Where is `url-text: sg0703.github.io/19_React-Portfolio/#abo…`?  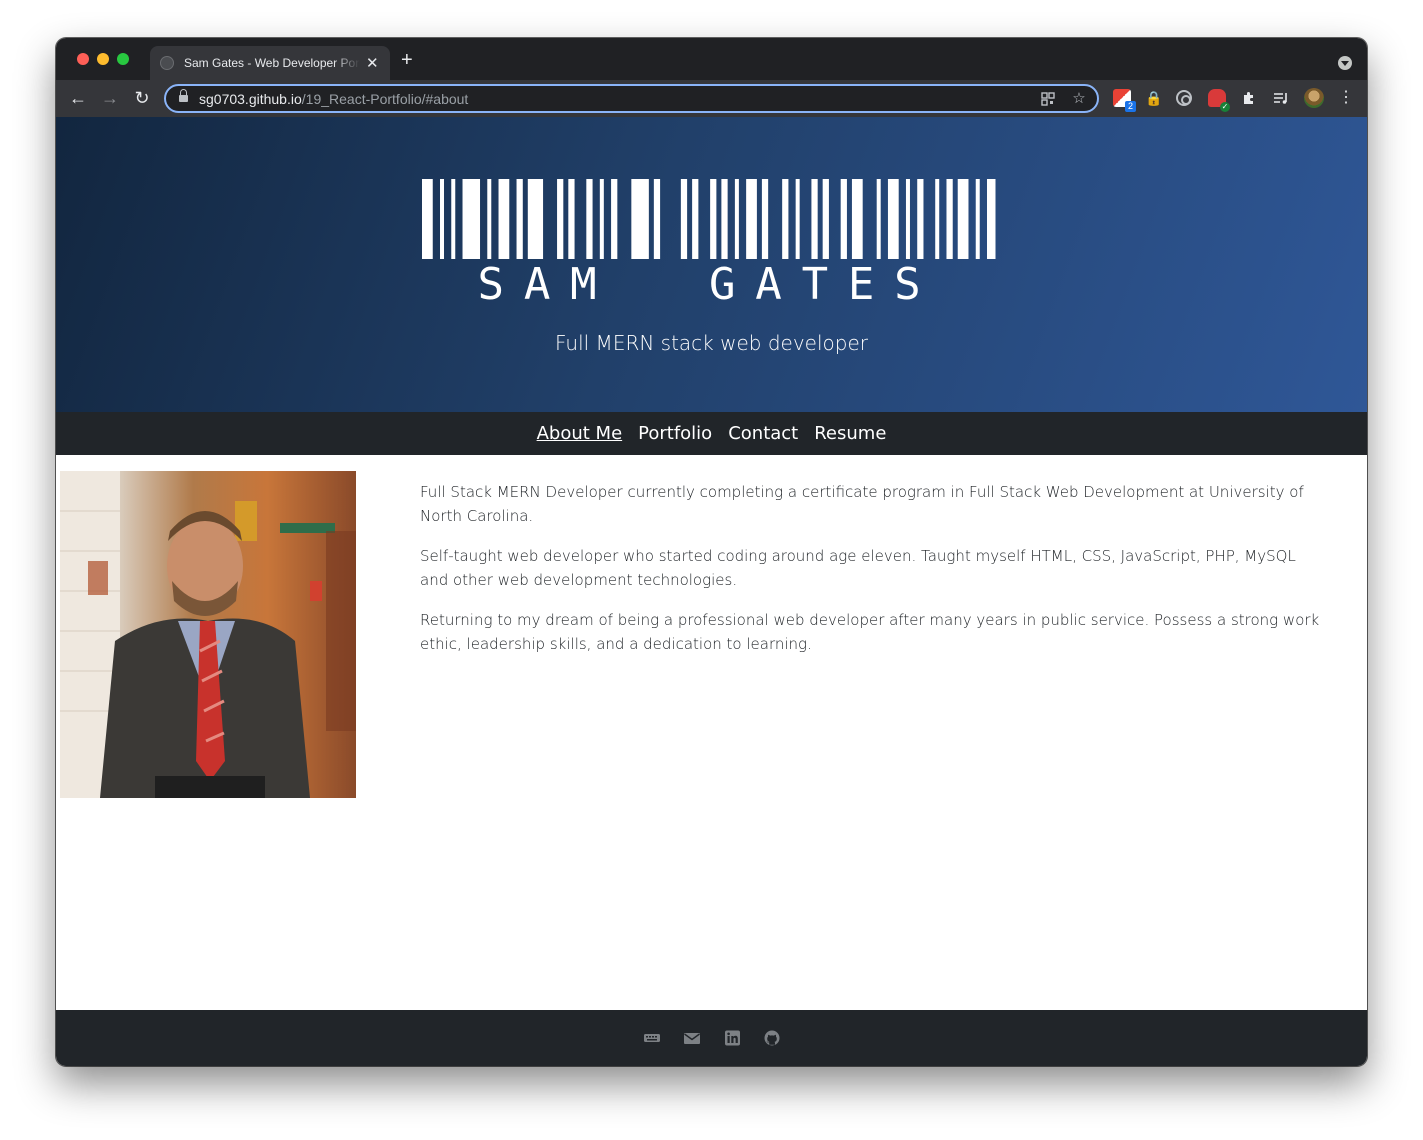 url-text: sg0703.github.io/19_React-Portfolio/#abo… is located at coordinates (333, 99).